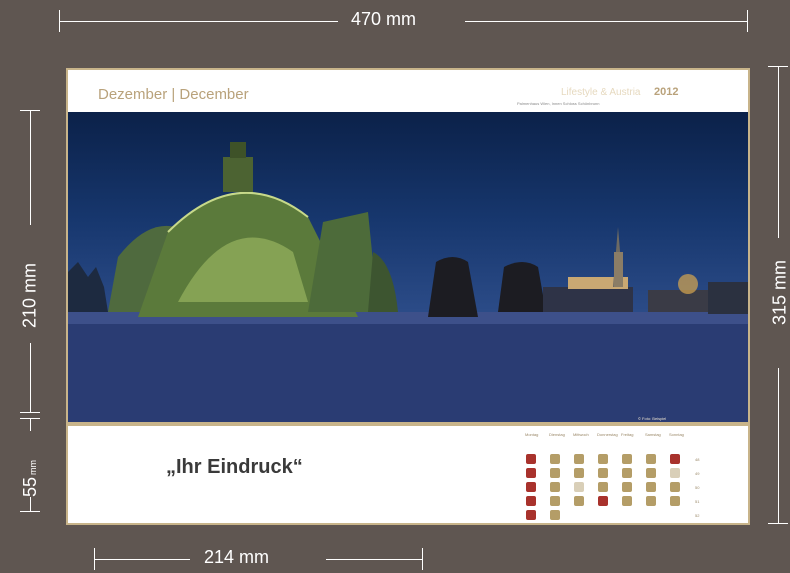  I want to click on year-label: 2012, so click(666, 92).